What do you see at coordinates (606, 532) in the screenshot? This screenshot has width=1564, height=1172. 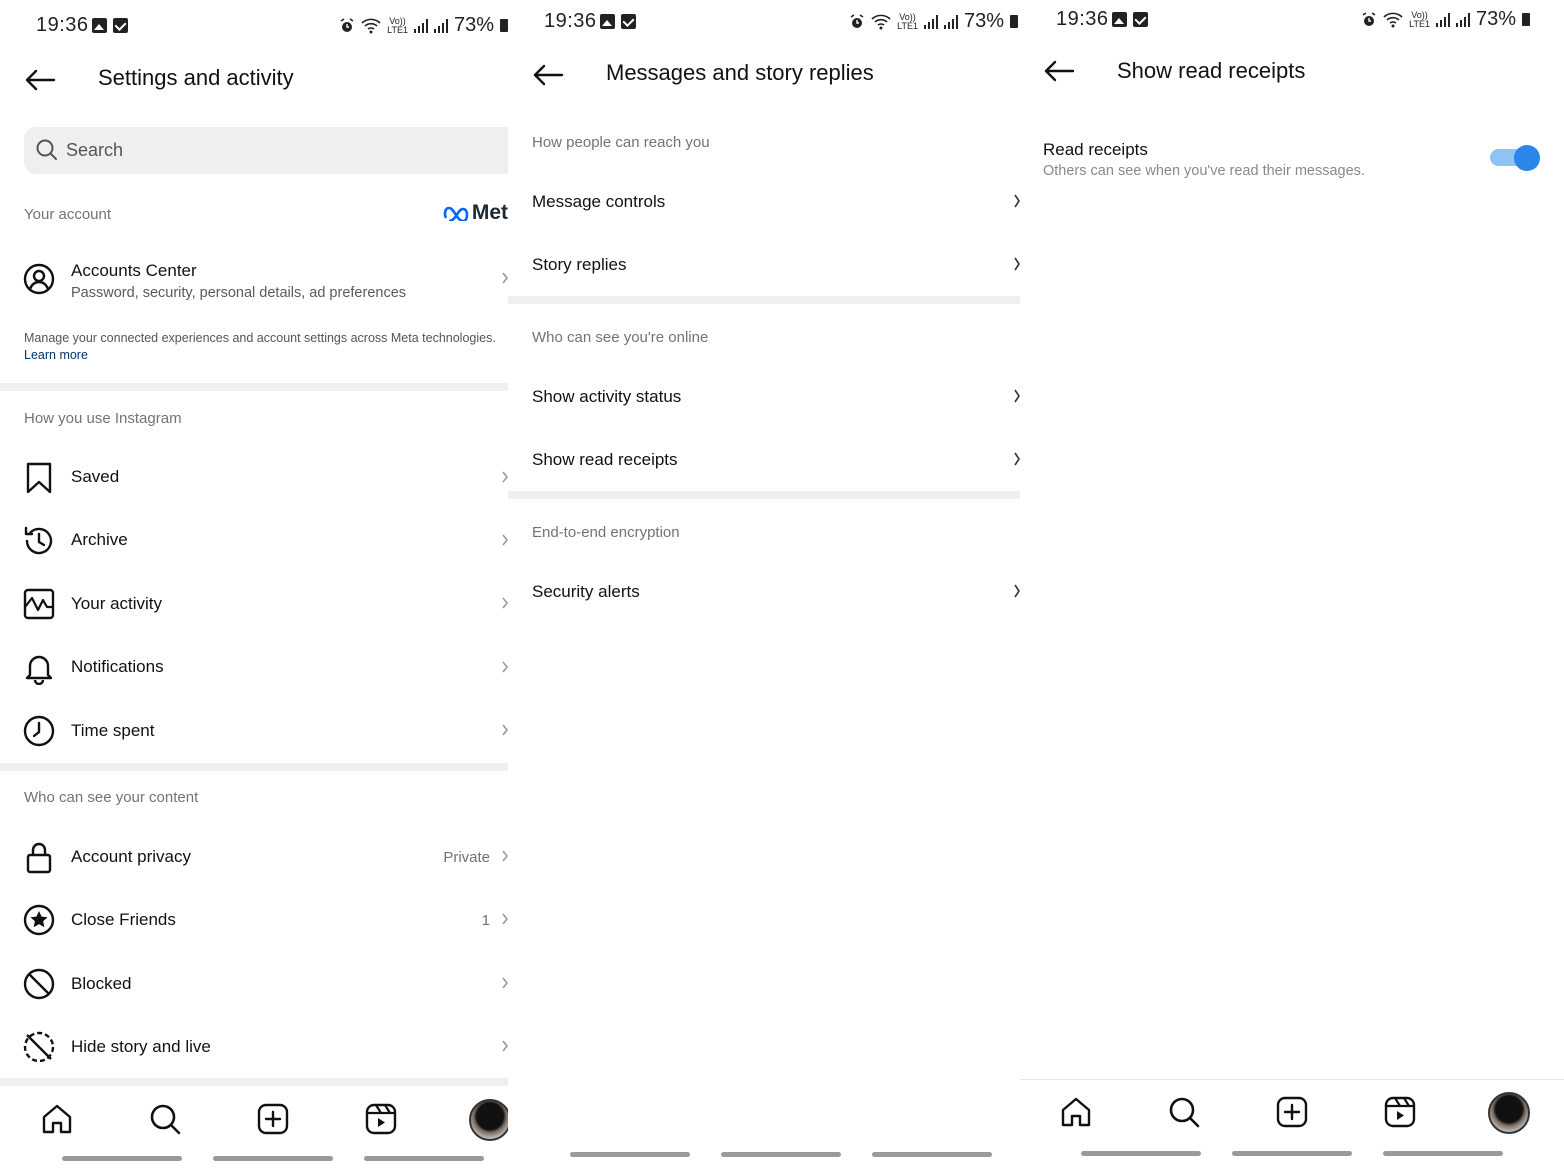 I see `section-encryption-label: End-to-end encryption` at bounding box center [606, 532].